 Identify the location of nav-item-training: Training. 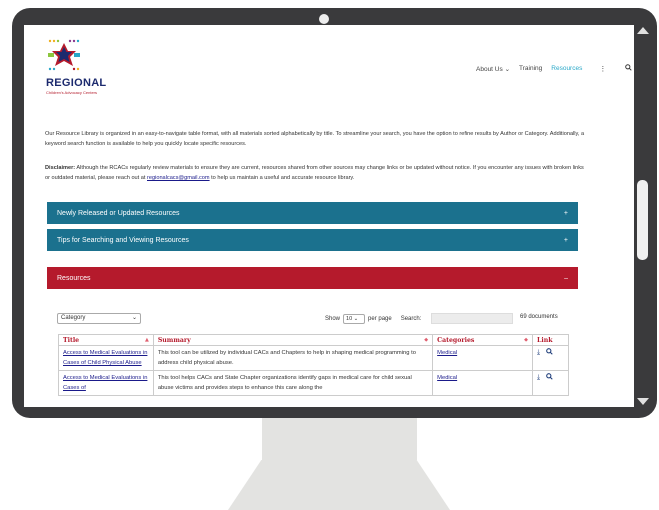
(530, 68).